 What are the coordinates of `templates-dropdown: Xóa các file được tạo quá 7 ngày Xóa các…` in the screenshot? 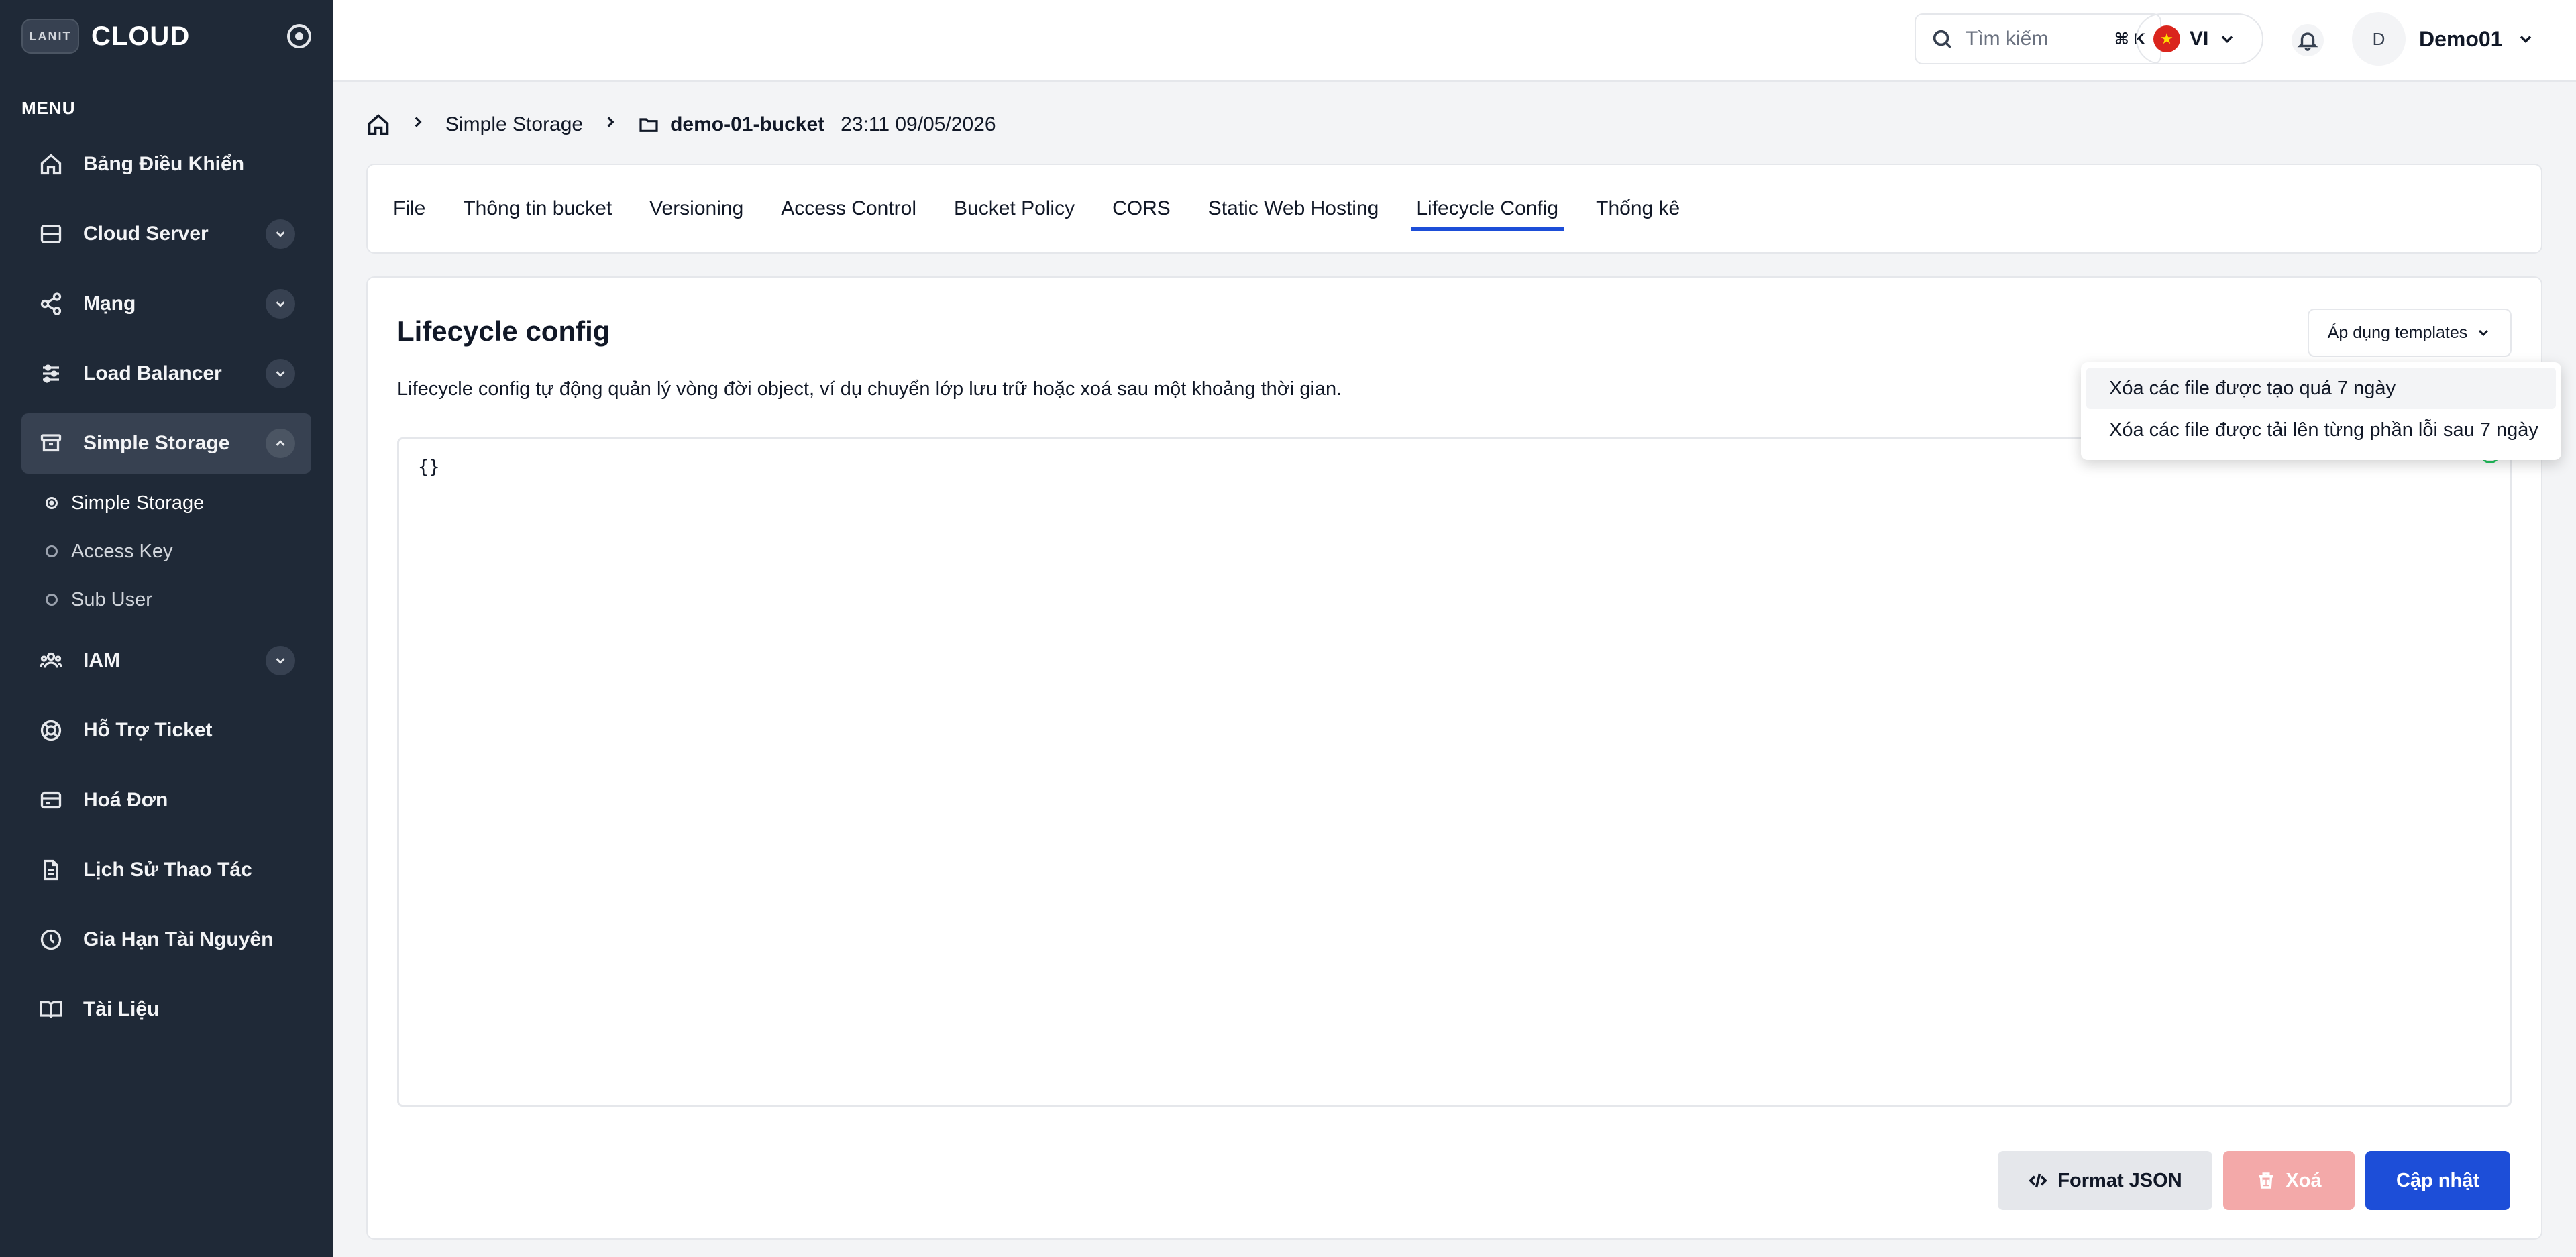 It's located at (2321, 411).